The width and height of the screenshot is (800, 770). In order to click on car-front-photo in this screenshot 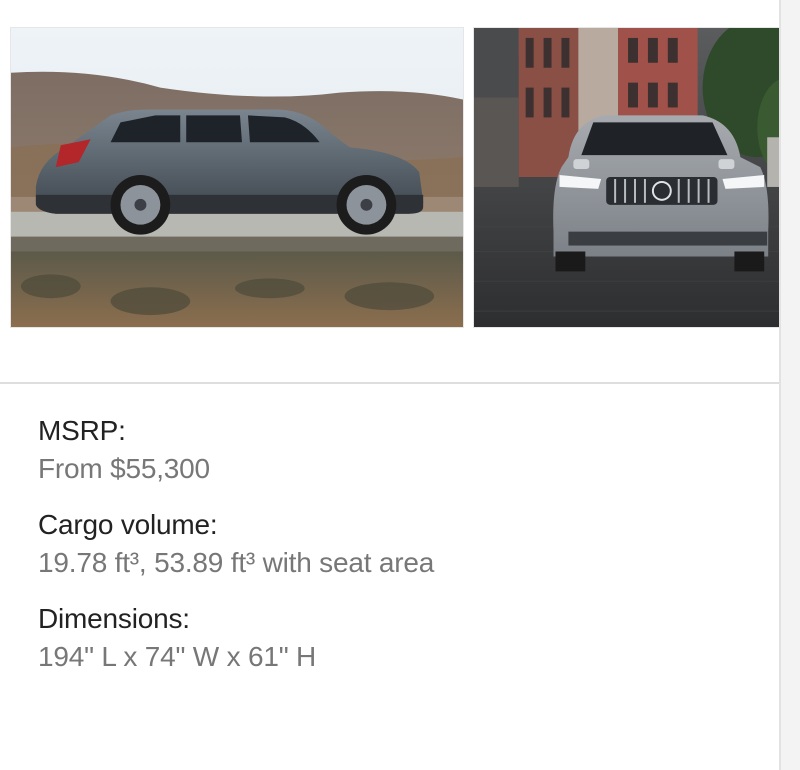, I will do `click(626, 177)`.